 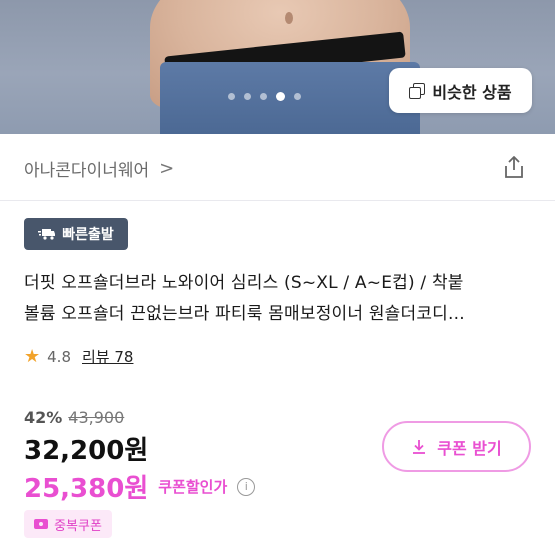 I want to click on similar-products-button: 비슷한 상품, so click(x=460, y=90).